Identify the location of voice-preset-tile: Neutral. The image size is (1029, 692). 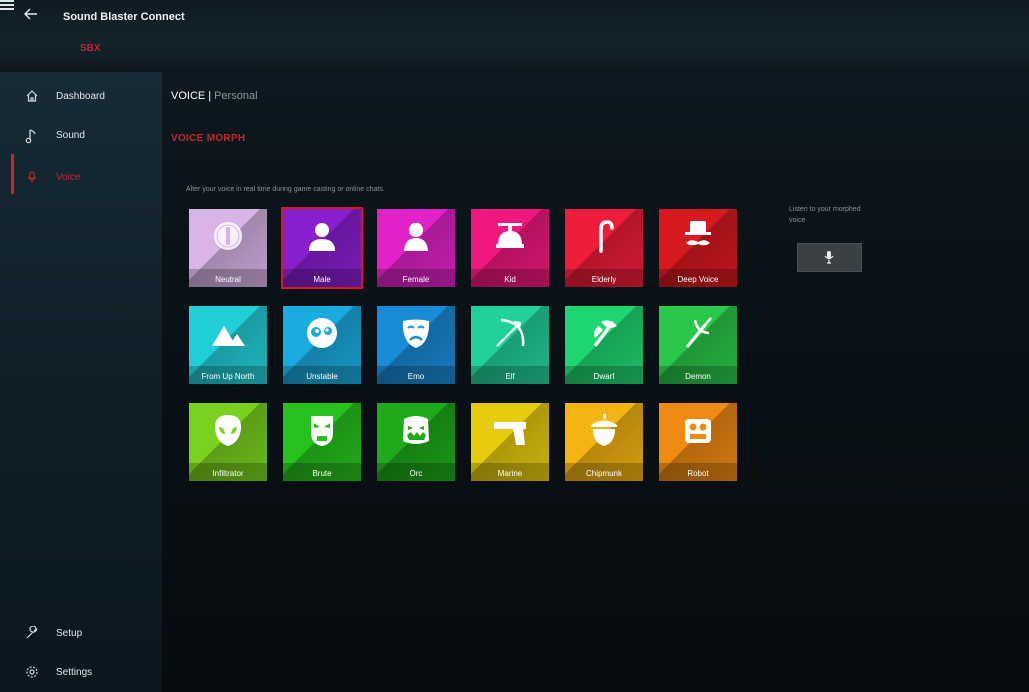
(228, 248).